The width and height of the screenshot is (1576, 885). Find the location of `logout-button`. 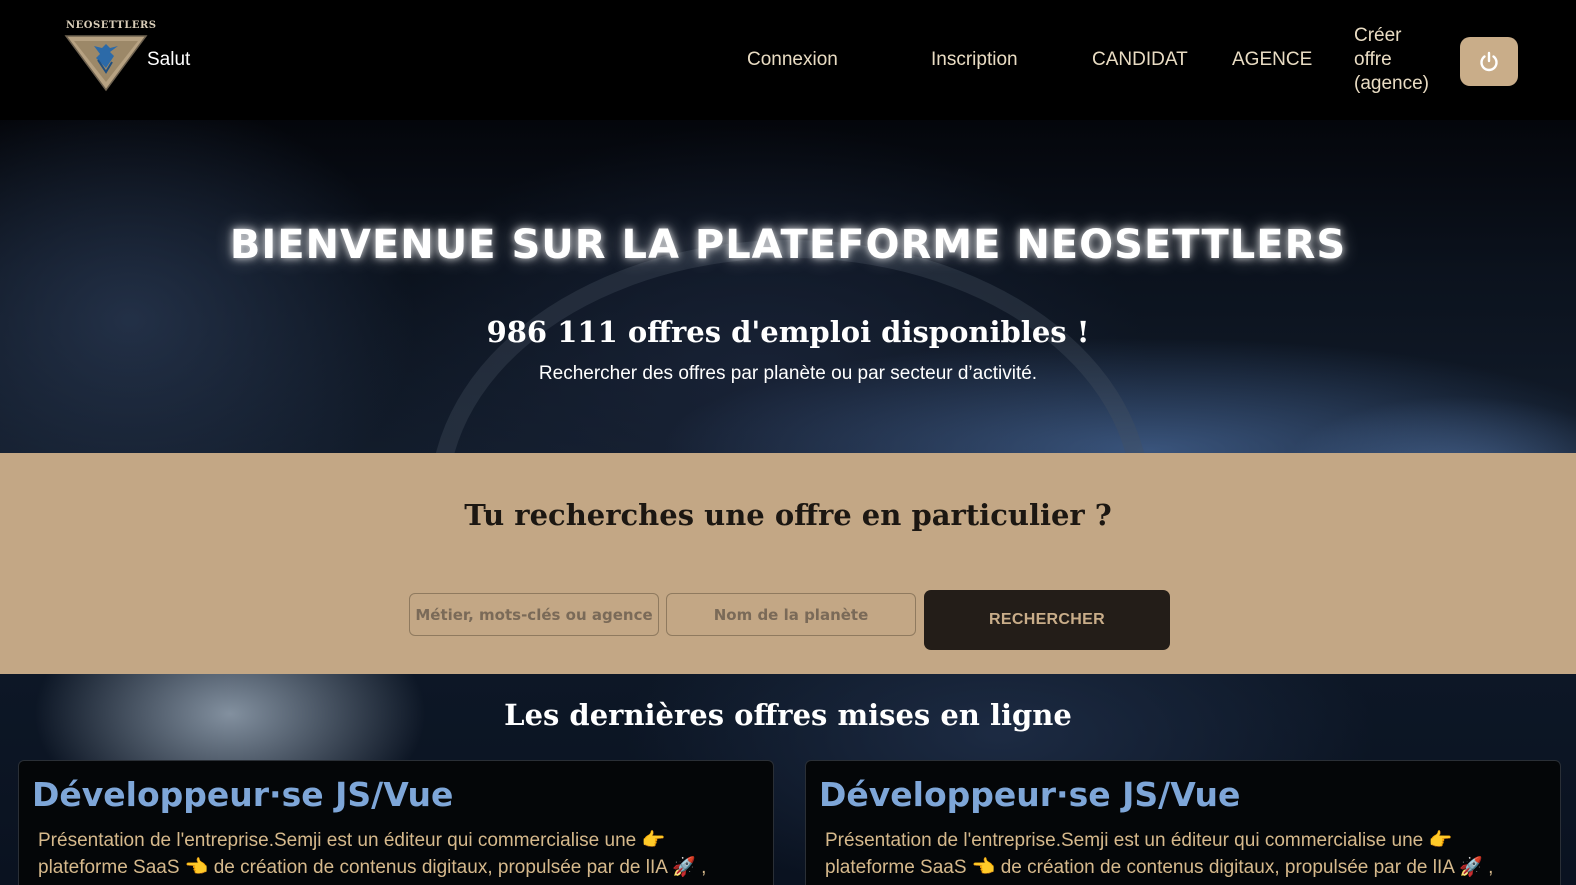

logout-button is located at coordinates (1489, 61).